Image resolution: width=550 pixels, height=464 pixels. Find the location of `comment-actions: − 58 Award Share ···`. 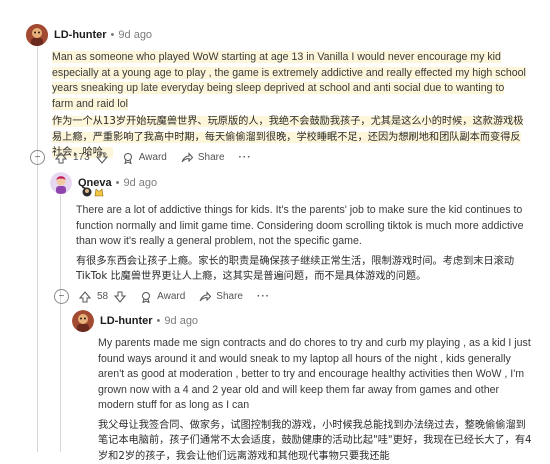

comment-actions: − 58 Award Share ··· is located at coordinates (162, 296).